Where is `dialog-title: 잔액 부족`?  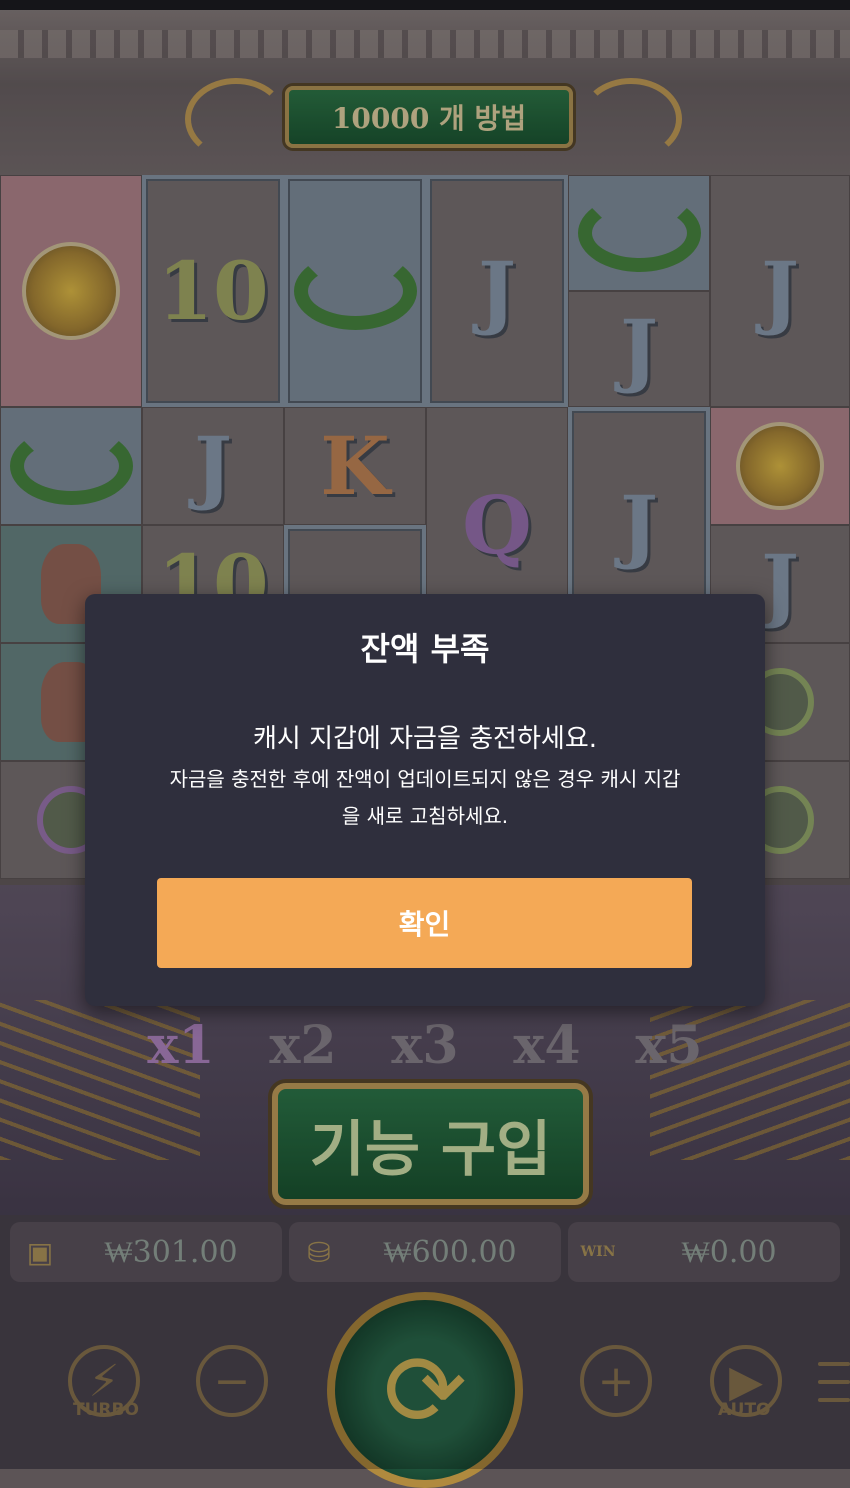 dialog-title: 잔액 부족 is located at coordinates (425, 649).